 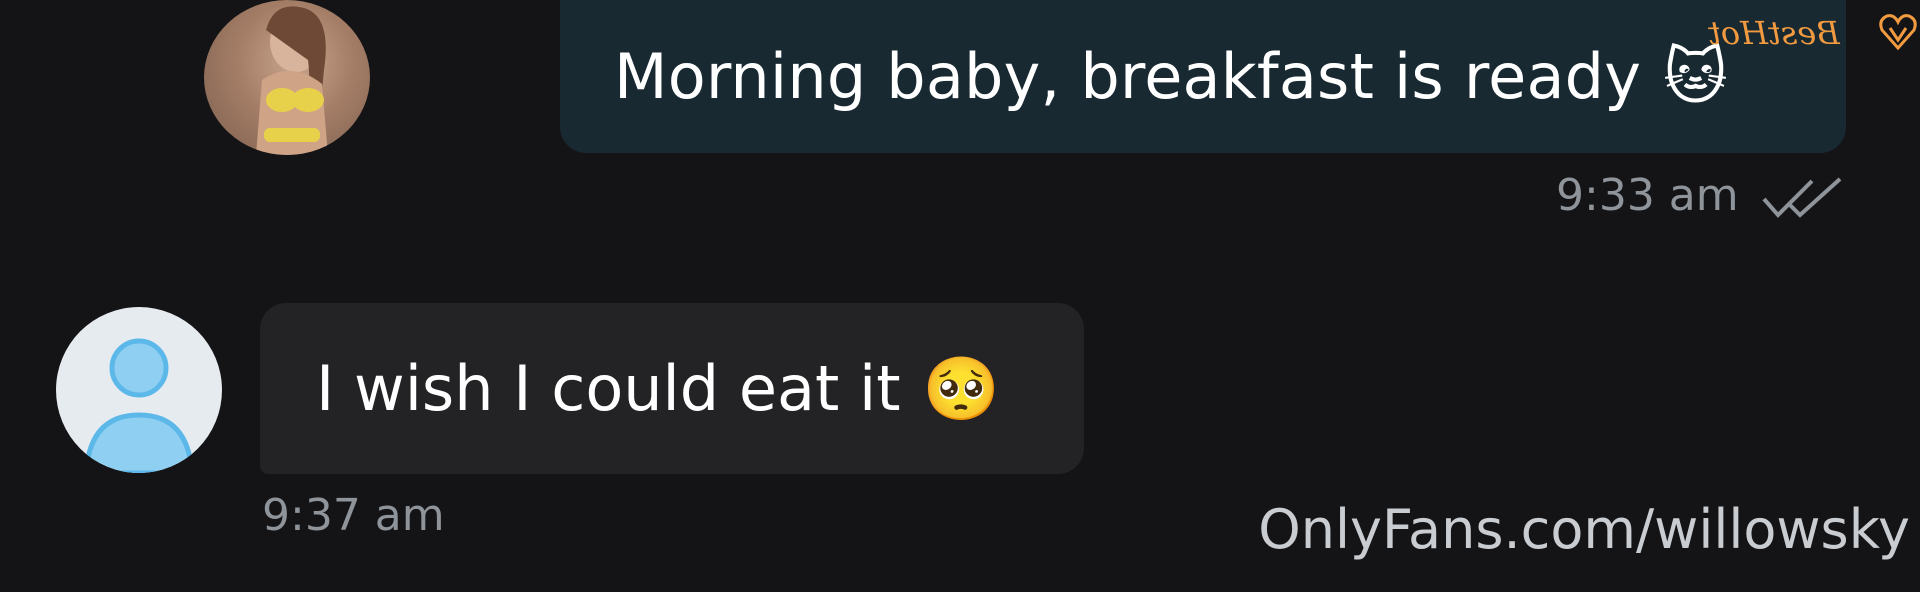 I want to click on outgoing-message-text: Morning baby, breakfast is ready, so click(x=1128, y=76).